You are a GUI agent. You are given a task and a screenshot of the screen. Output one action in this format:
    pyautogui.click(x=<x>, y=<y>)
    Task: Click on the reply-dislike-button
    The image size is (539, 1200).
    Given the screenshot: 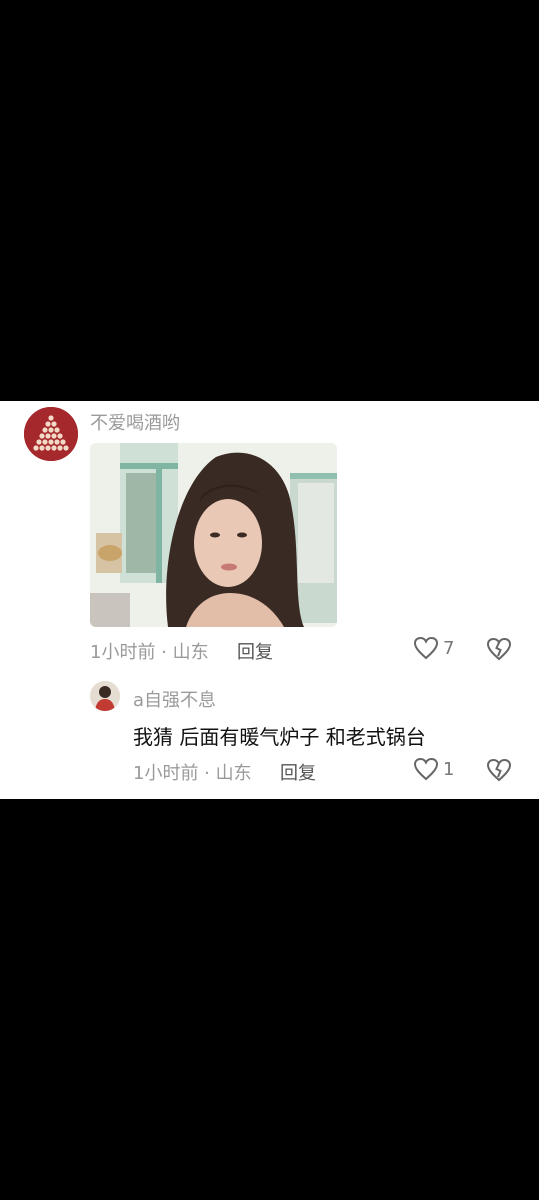 What is the action you would take?
    pyautogui.click(x=499, y=772)
    